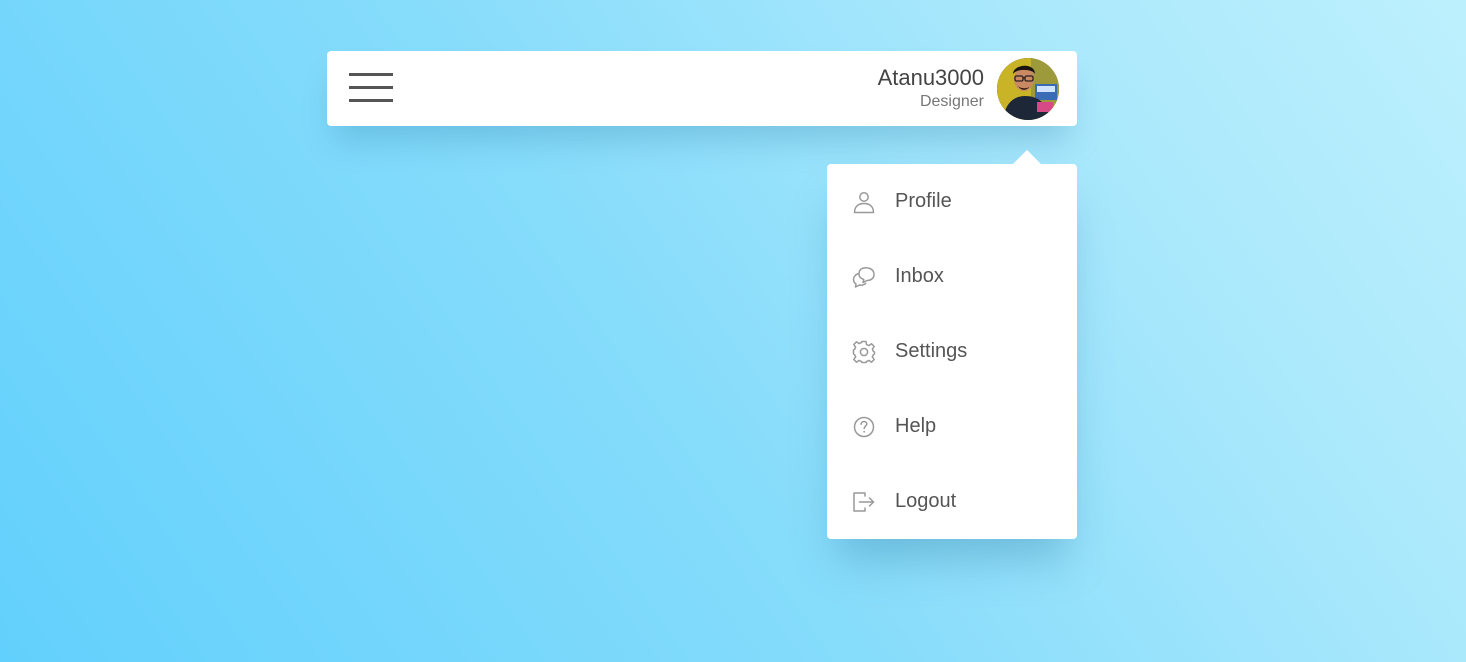 This screenshot has width=1466, height=662. I want to click on chat-icon, so click(864, 277).